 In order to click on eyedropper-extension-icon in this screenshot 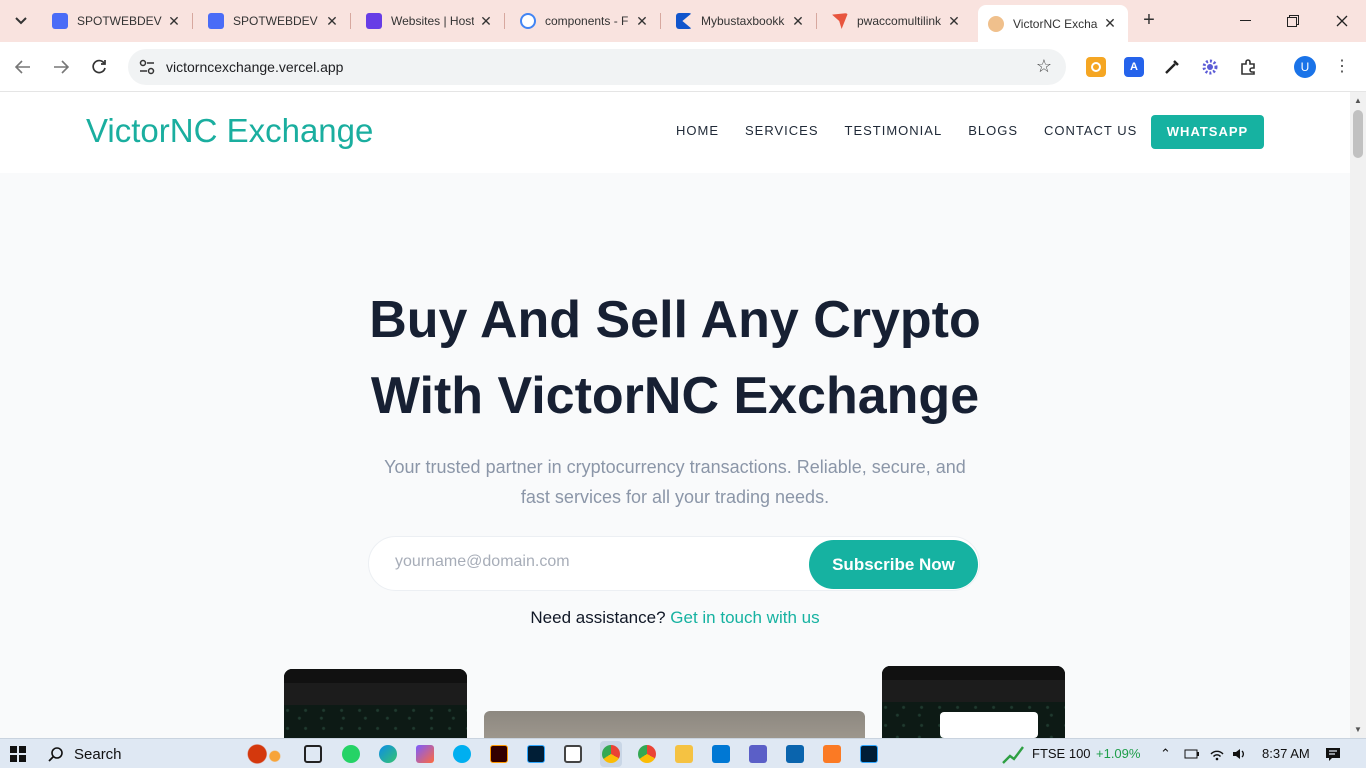, I will do `click(1172, 67)`.